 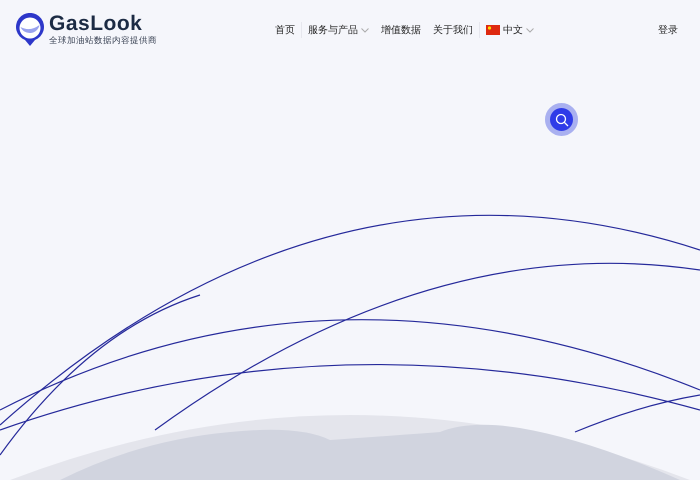 I want to click on search-button, so click(x=561, y=119).